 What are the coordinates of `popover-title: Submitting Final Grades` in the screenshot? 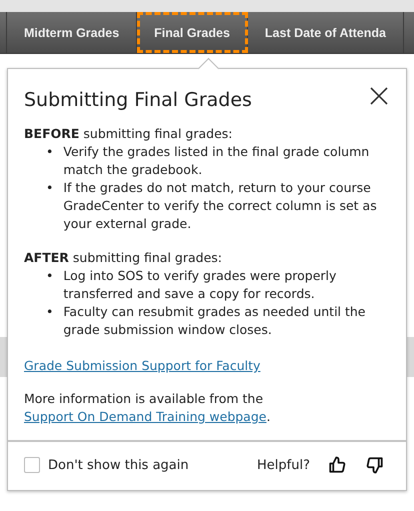 It's located at (138, 99).